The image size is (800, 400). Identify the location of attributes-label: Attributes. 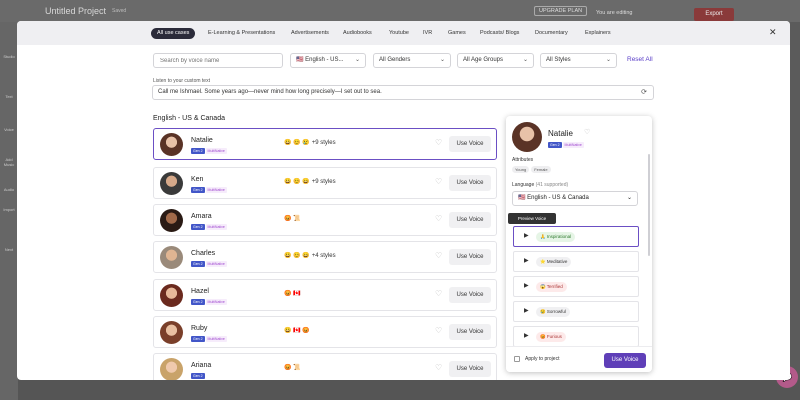
(523, 160).